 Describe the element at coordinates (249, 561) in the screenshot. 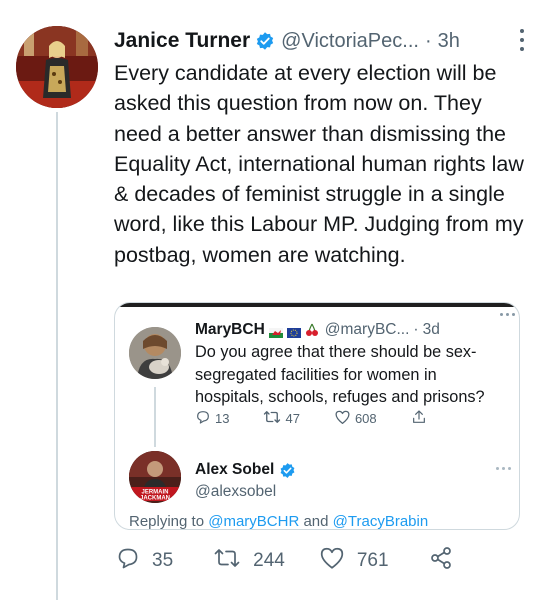

I see `retweet-button: 244` at that location.